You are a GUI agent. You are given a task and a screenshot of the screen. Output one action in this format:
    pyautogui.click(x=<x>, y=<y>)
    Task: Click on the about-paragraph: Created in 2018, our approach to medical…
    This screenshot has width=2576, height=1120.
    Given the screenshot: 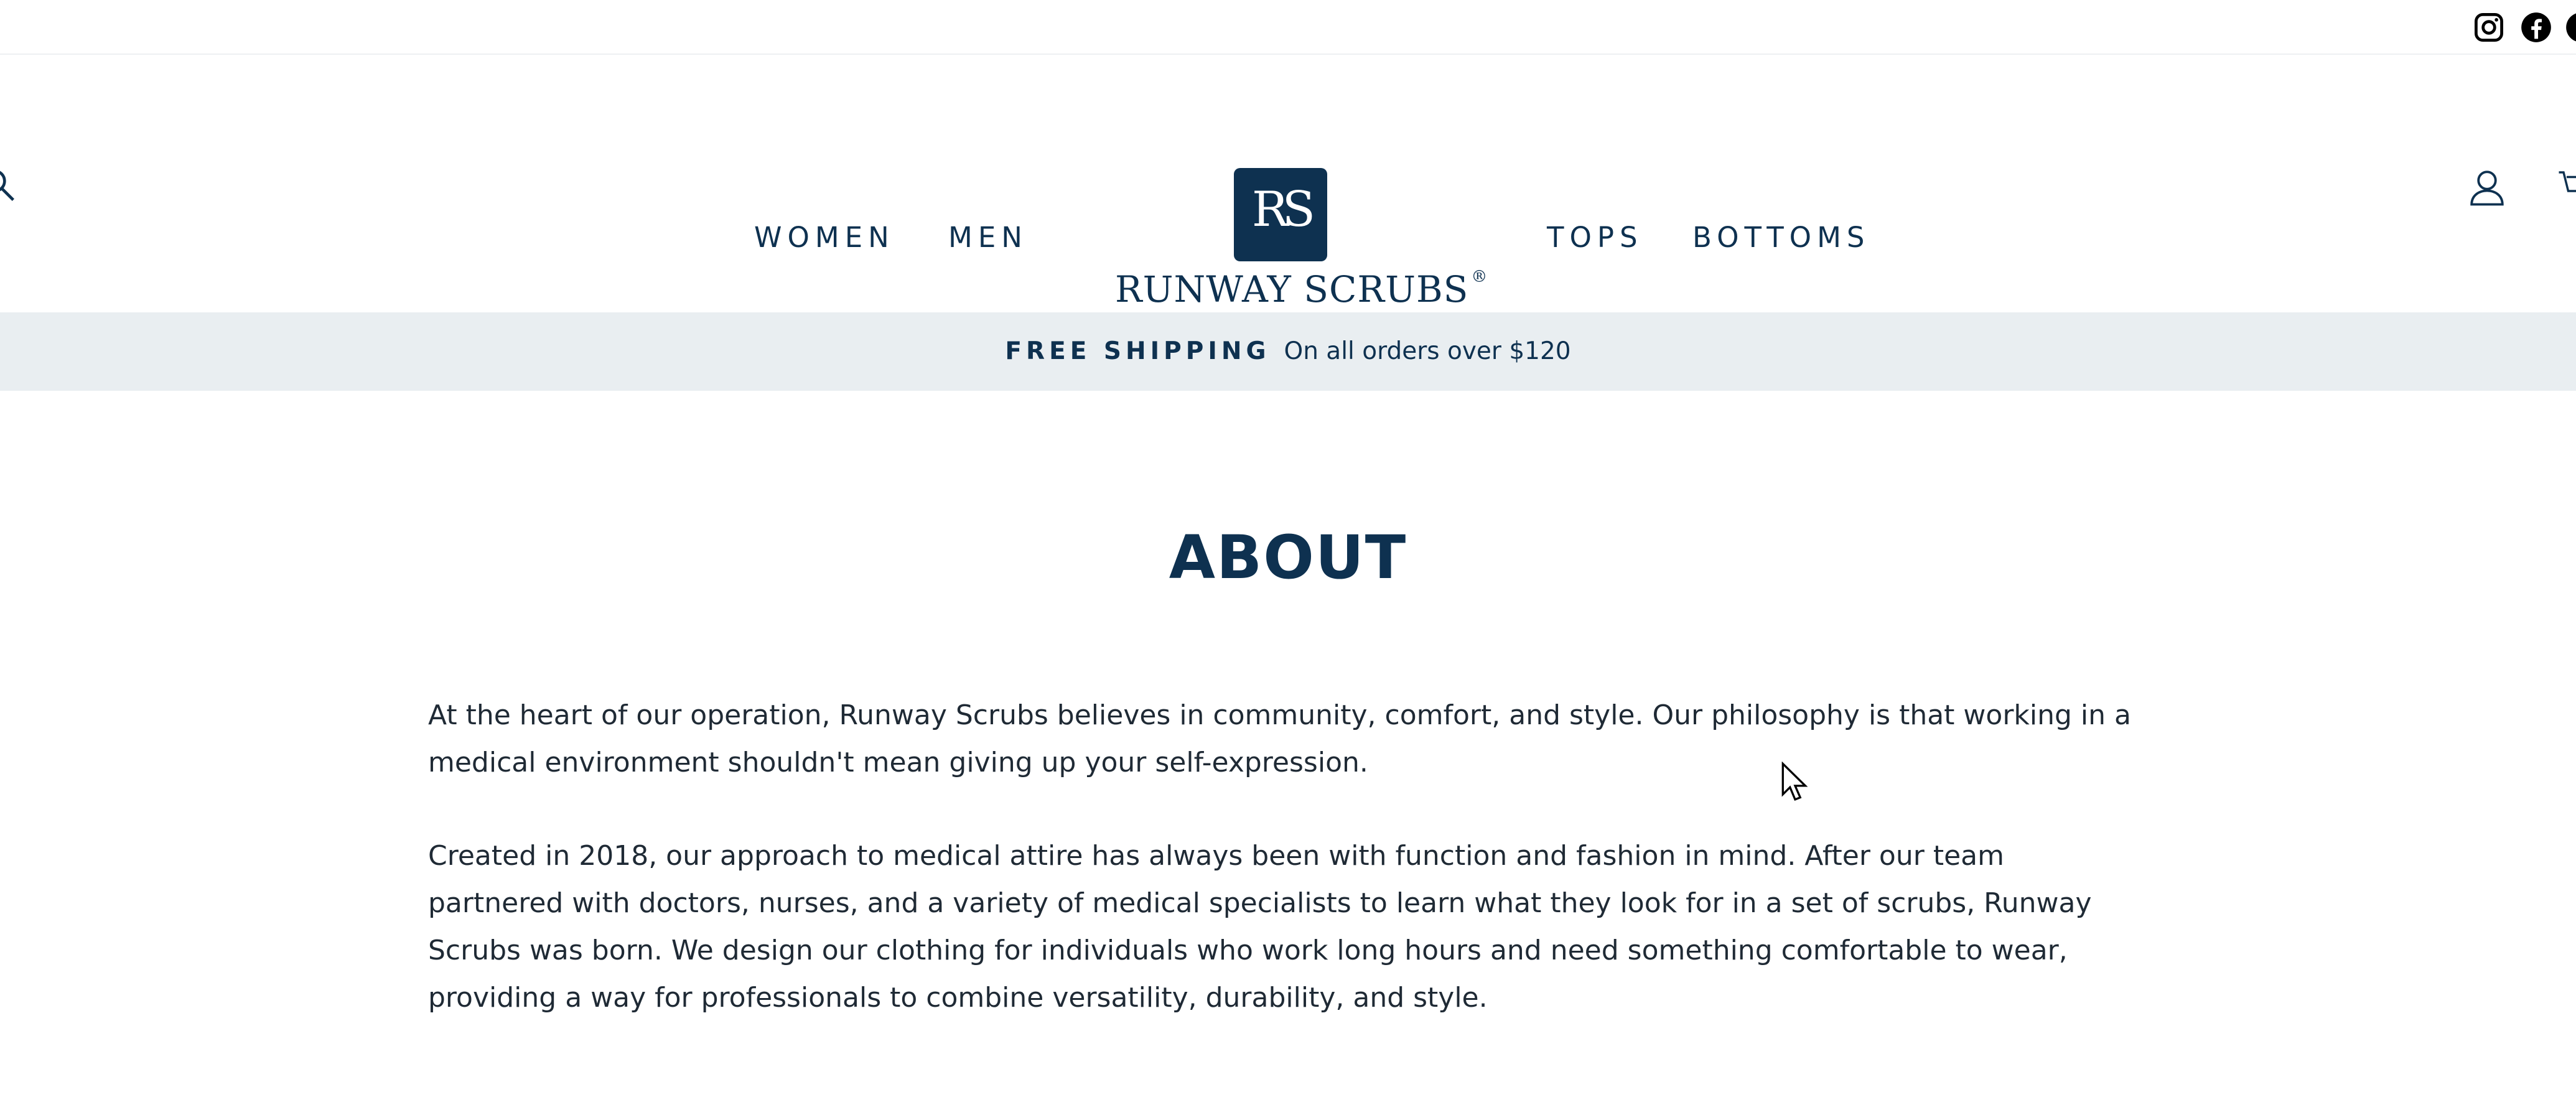 What is the action you would take?
    pyautogui.click(x=1260, y=927)
    